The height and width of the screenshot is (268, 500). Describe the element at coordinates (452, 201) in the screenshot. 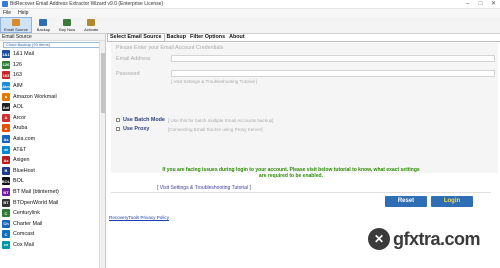

I see `login-button: Login` at that location.